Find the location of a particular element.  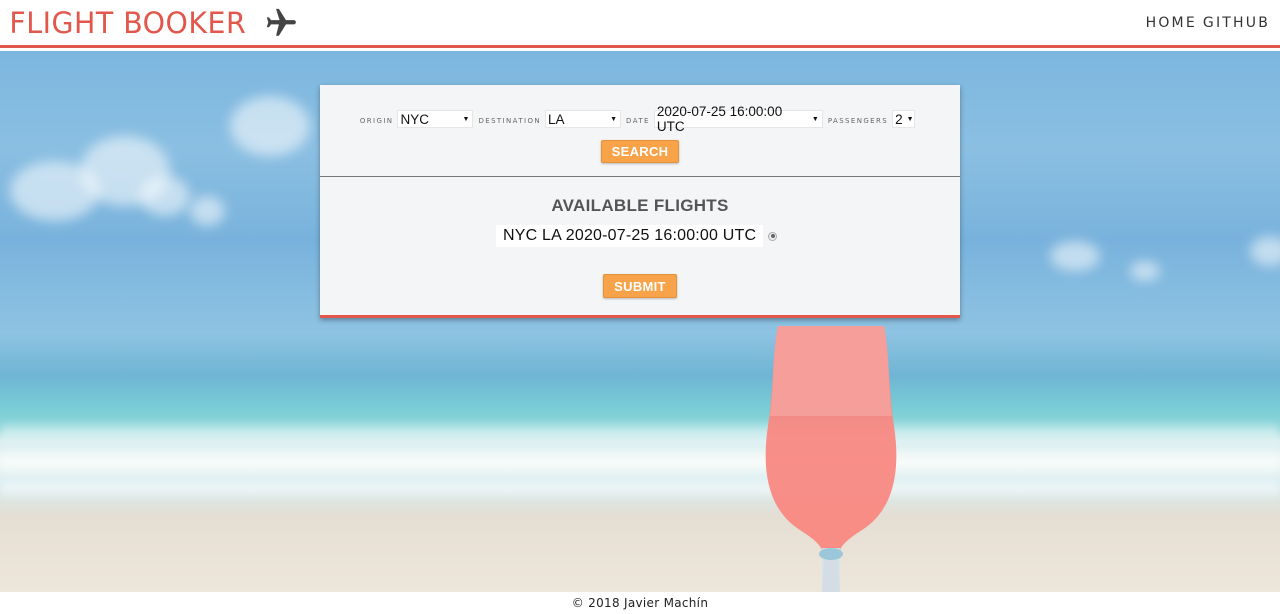

destination-value: LA is located at coordinates (556, 119).